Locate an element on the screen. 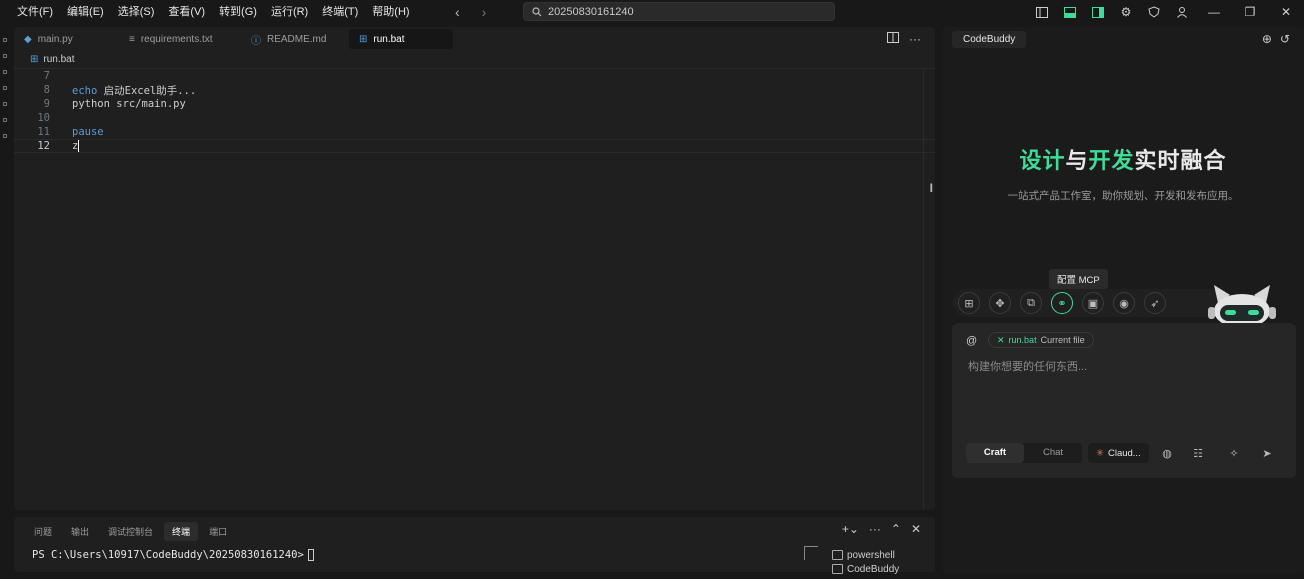 The width and height of the screenshot is (1304, 579). layout-icon: ⊞ is located at coordinates (969, 303).